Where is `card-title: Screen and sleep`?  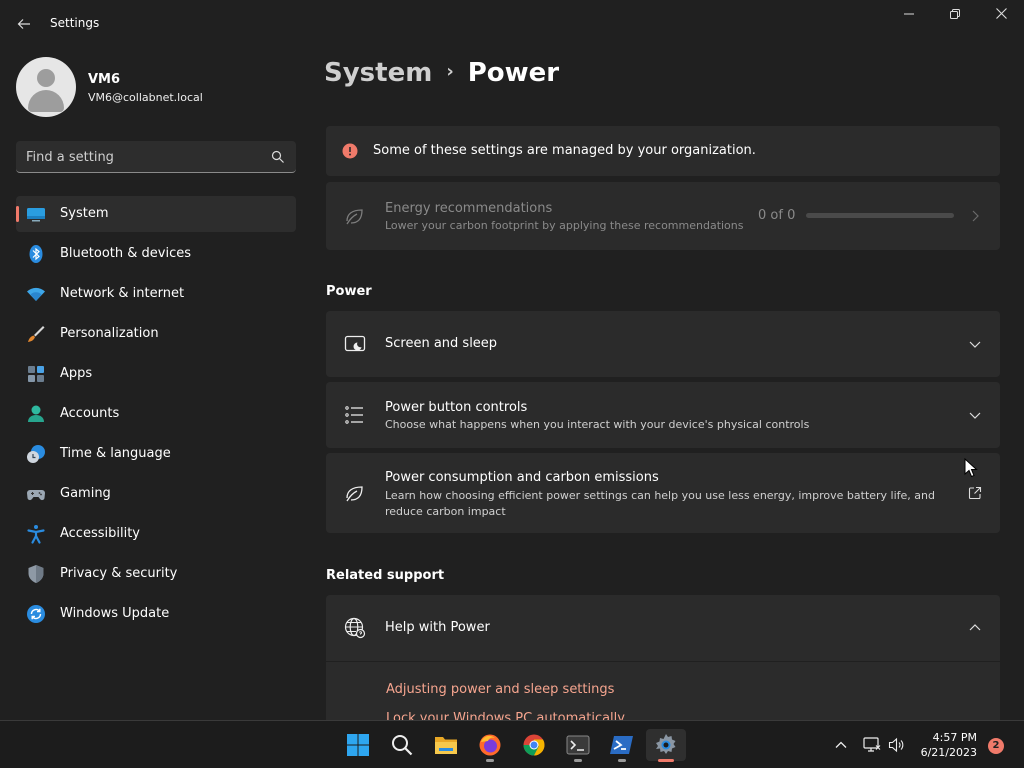 card-title: Screen and sleep is located at coordinates (441, 343).